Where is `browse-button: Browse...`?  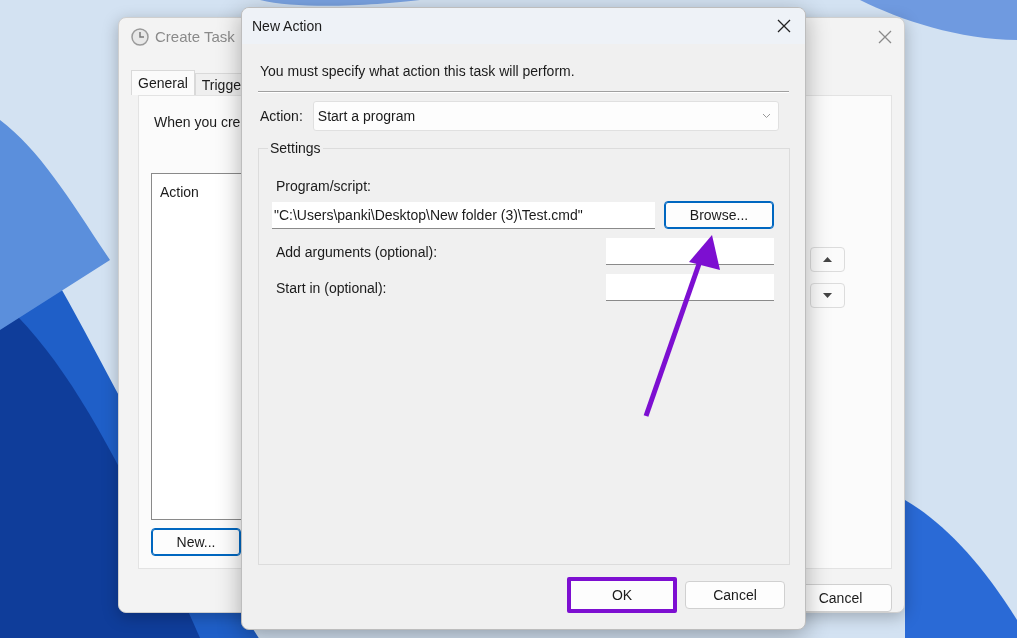
browse-button: Browse... is located at coordinates (719, 215).